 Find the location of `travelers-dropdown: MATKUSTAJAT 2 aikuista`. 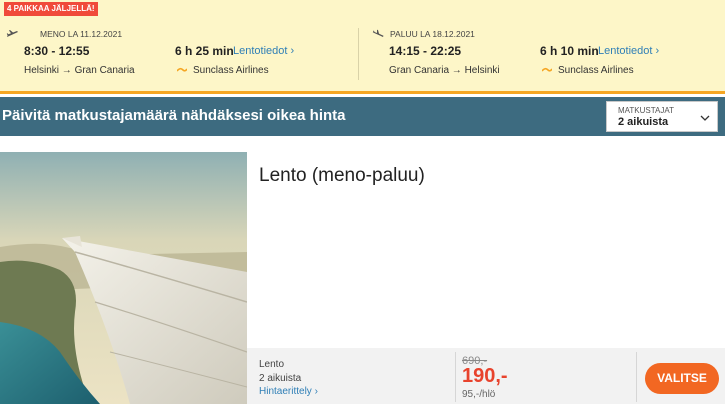

travelers-dropdown: MATKUSTAJAT 2 aikuista is located at coordinates (662, 116).